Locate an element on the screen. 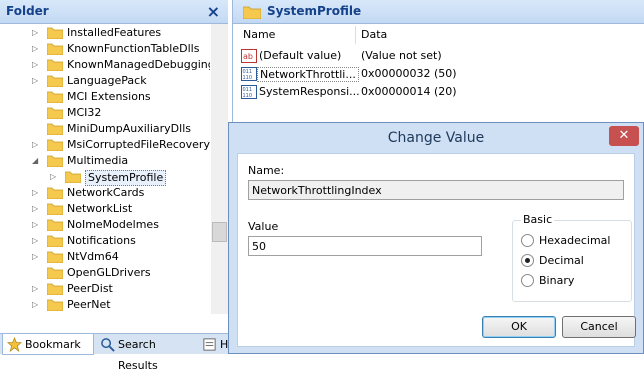 This screenshot has height=376, width=644. tree-item-label: SystemProfile is located at coordinates (126, 178).